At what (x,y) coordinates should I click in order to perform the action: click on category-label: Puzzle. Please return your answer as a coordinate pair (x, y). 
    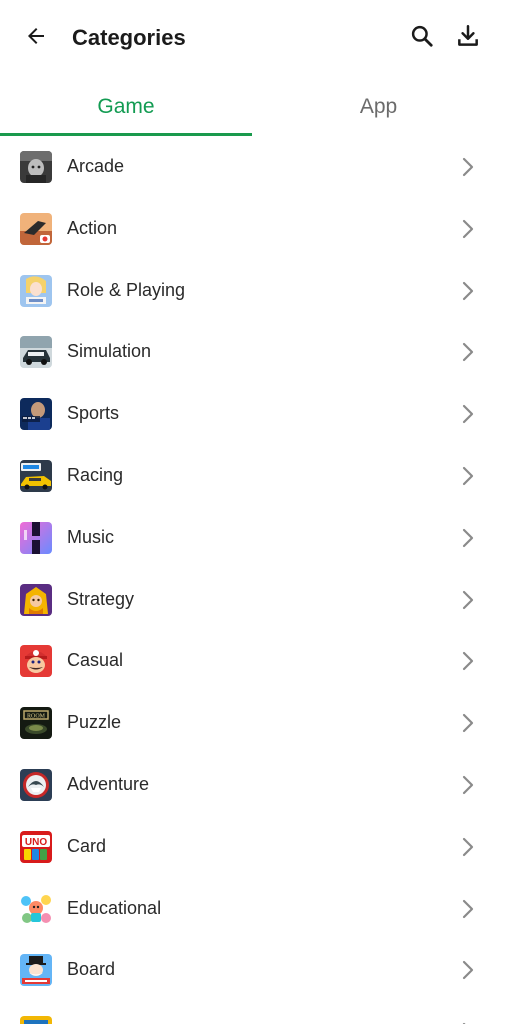
    Looking at the image, I should click on (94, 722).